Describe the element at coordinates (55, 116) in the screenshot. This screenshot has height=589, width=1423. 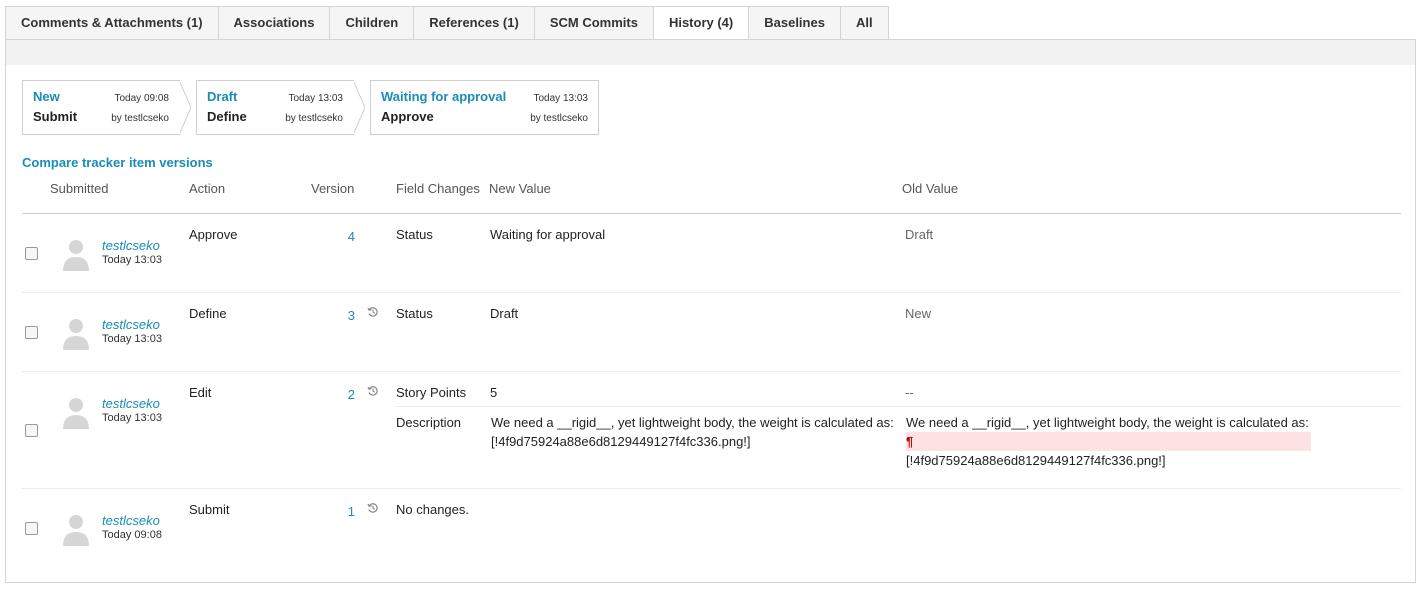
I see `step-transition: Submit` at that location.